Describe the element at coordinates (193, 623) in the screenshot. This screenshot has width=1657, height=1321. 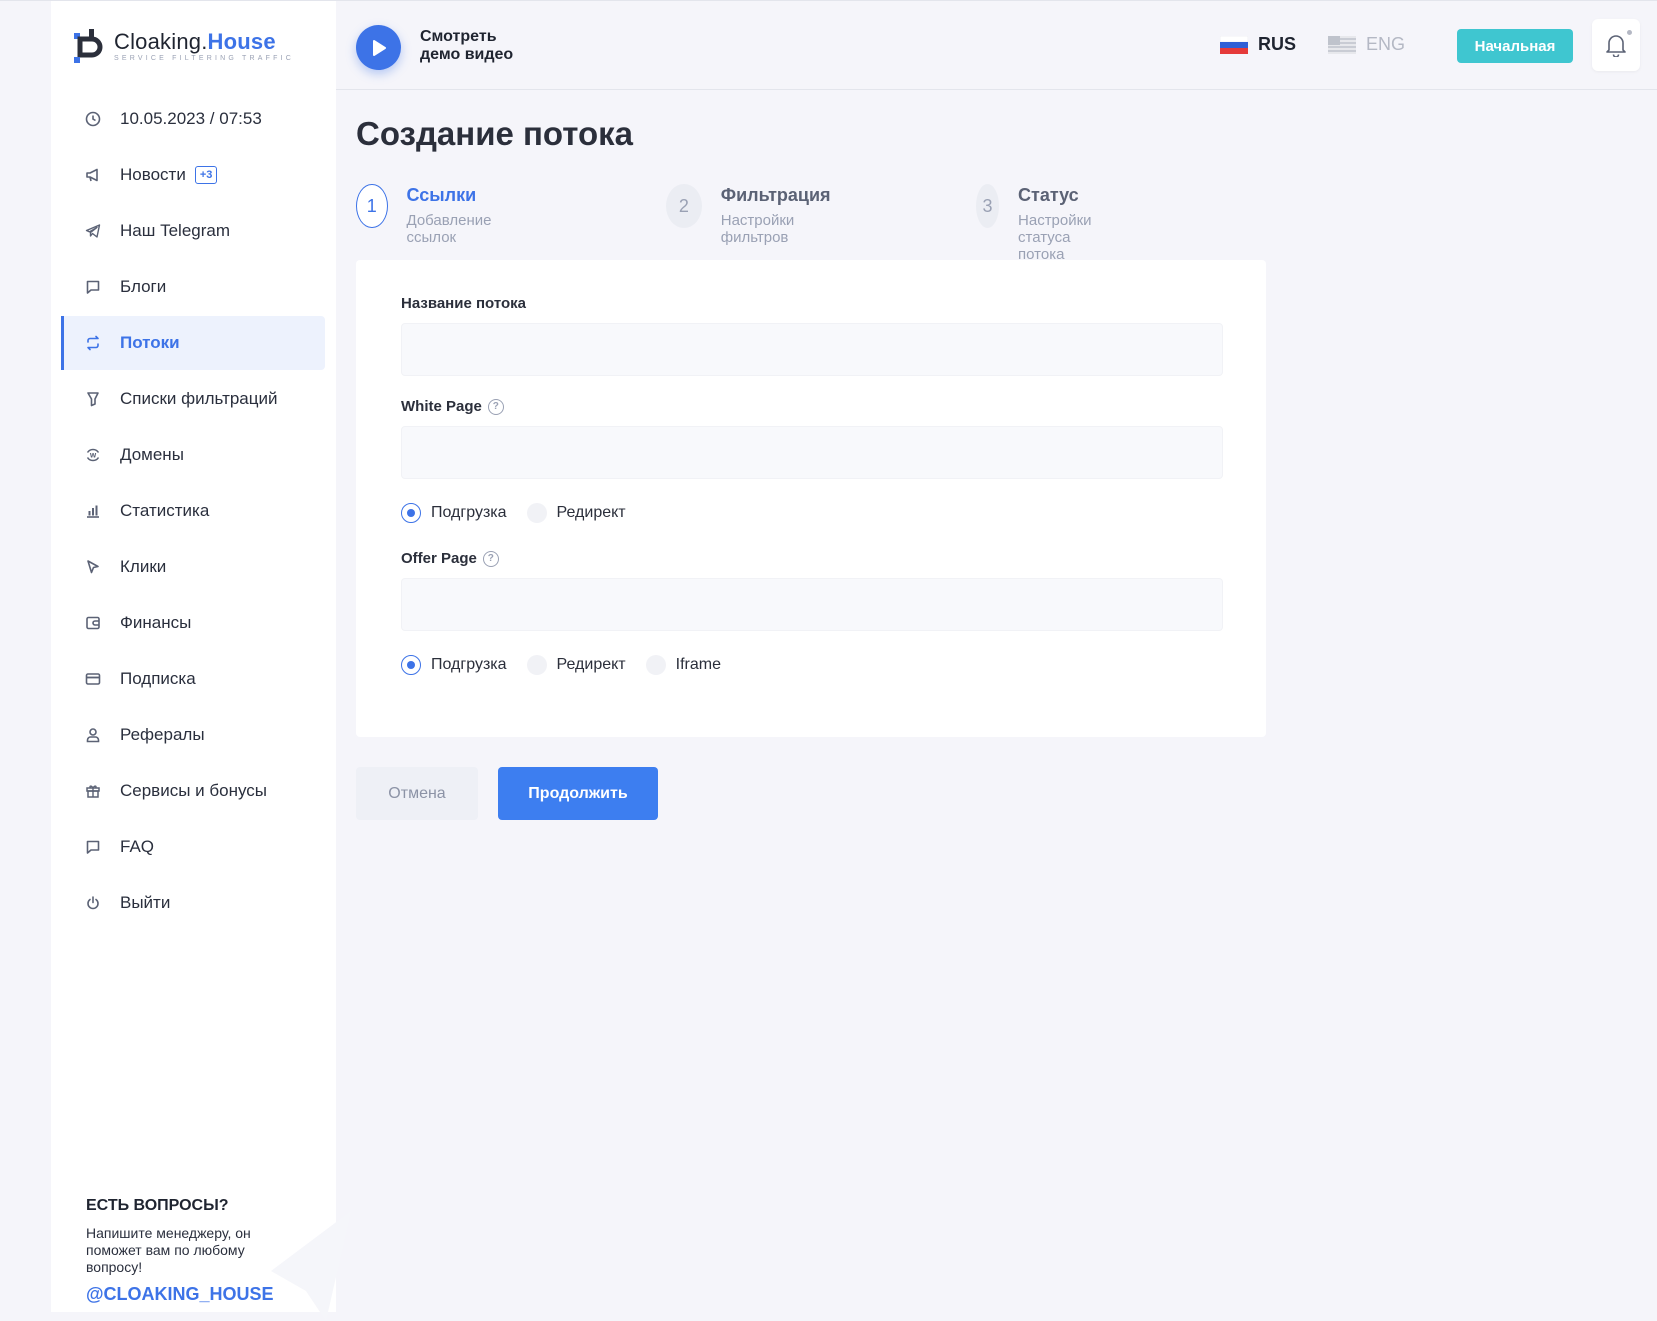
I see `sidebar-item-finance: Финансы` at that location.